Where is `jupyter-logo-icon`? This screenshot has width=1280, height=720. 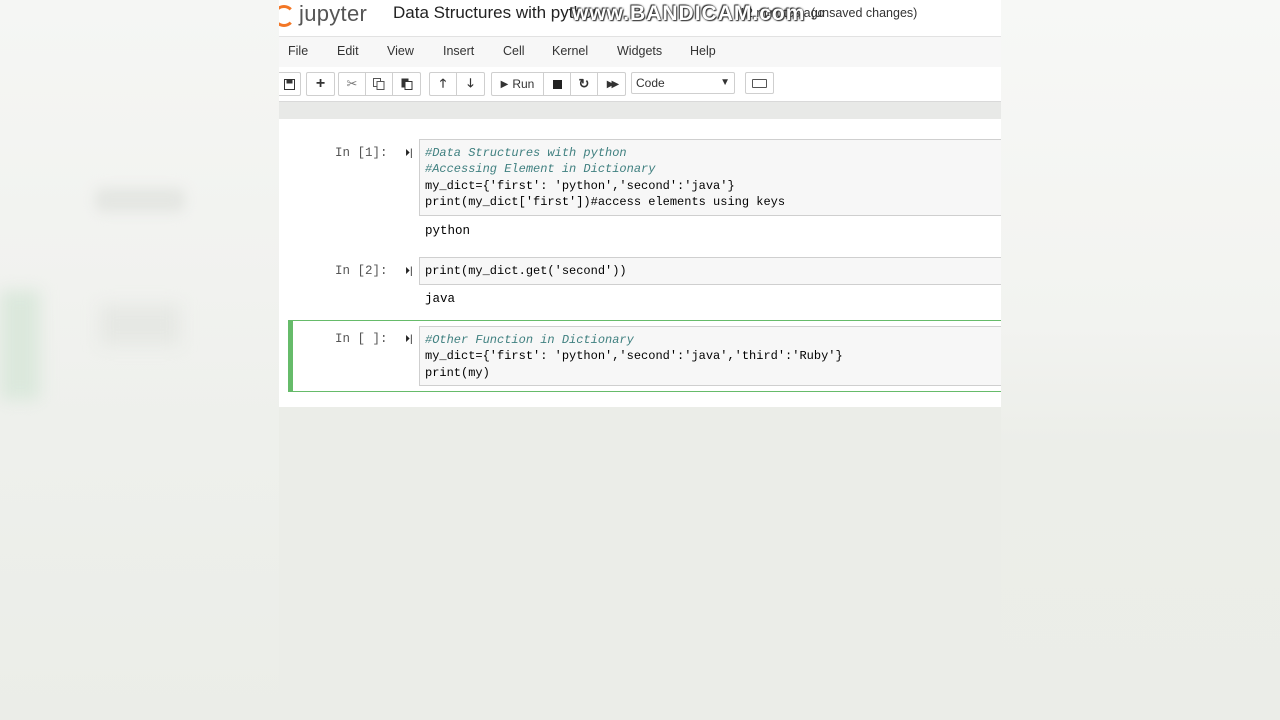 jupyter-logo-icon is located at coordinates (287, 15).